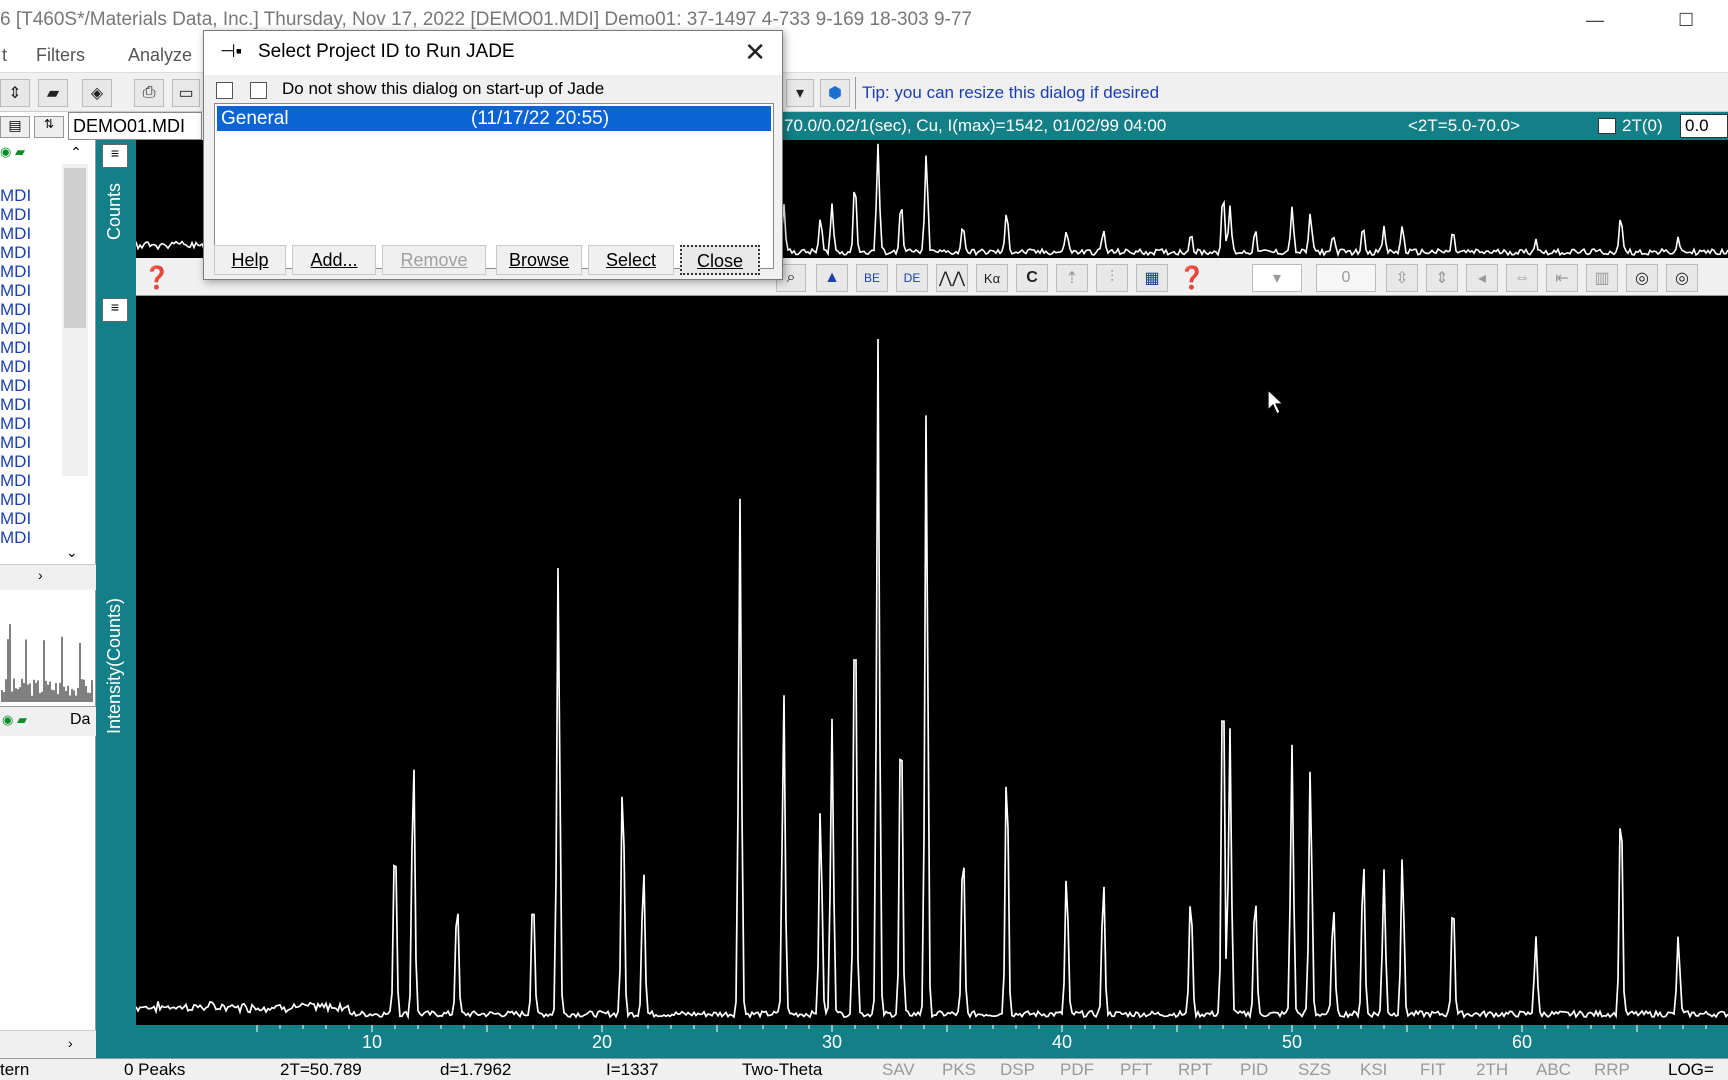  What do you see at coordinates (1314, 1069) in the screenshot?
I see `status-button-szs: SZS` at bounding box center [1314, 1069].